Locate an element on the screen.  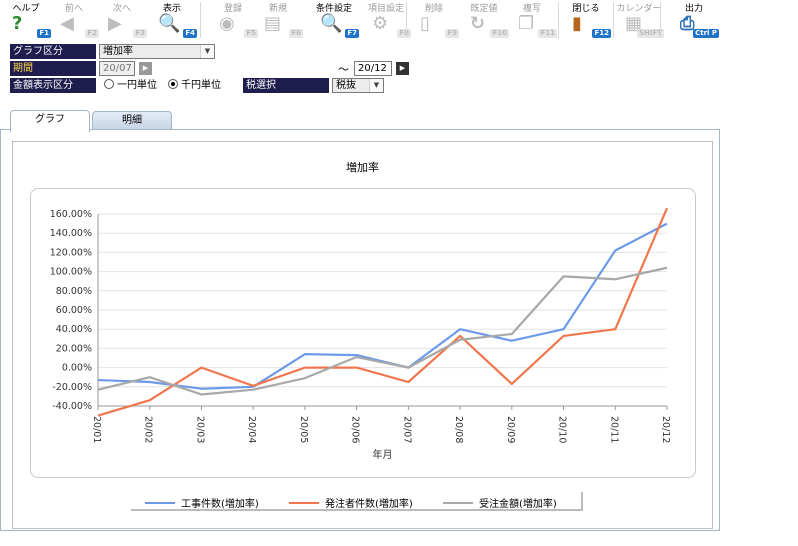
chart-legend: 工事件数(増加率) 発注者件数(増加率) 受注金額(増加率) is located at coordinates (357, 501).